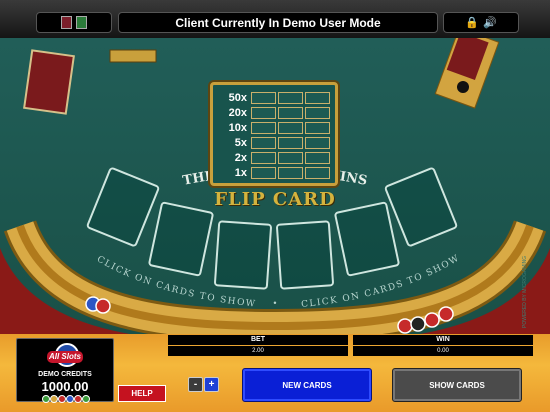  Describe the element at coordinates (525, 292) in the screenshot. I see `powered-by-text: POWERED BY MICROGAMING` at that location.